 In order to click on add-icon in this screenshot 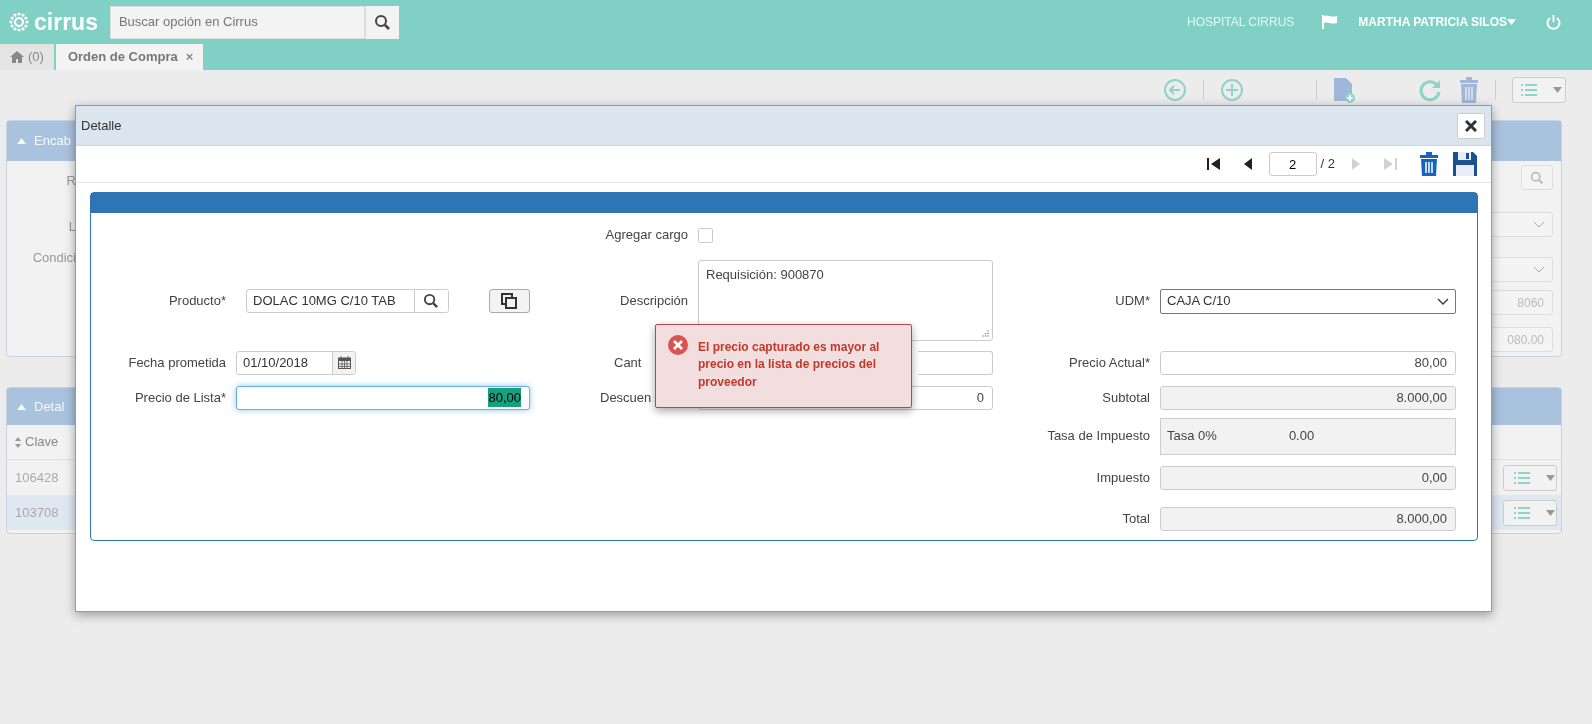, I will do `click(1232, 90)`.